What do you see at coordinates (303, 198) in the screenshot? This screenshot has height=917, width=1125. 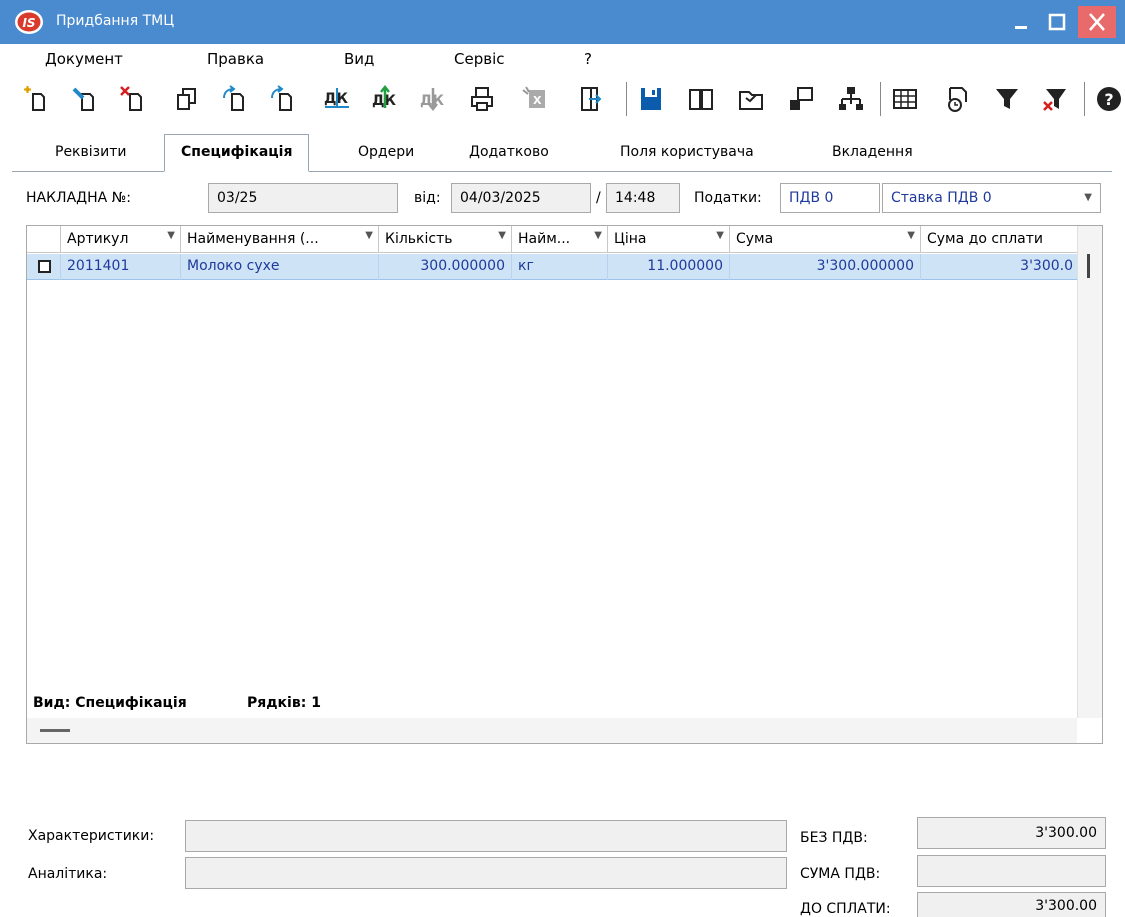 I see `invoice-number-field: 03/25` at bounding box center [303, 198].